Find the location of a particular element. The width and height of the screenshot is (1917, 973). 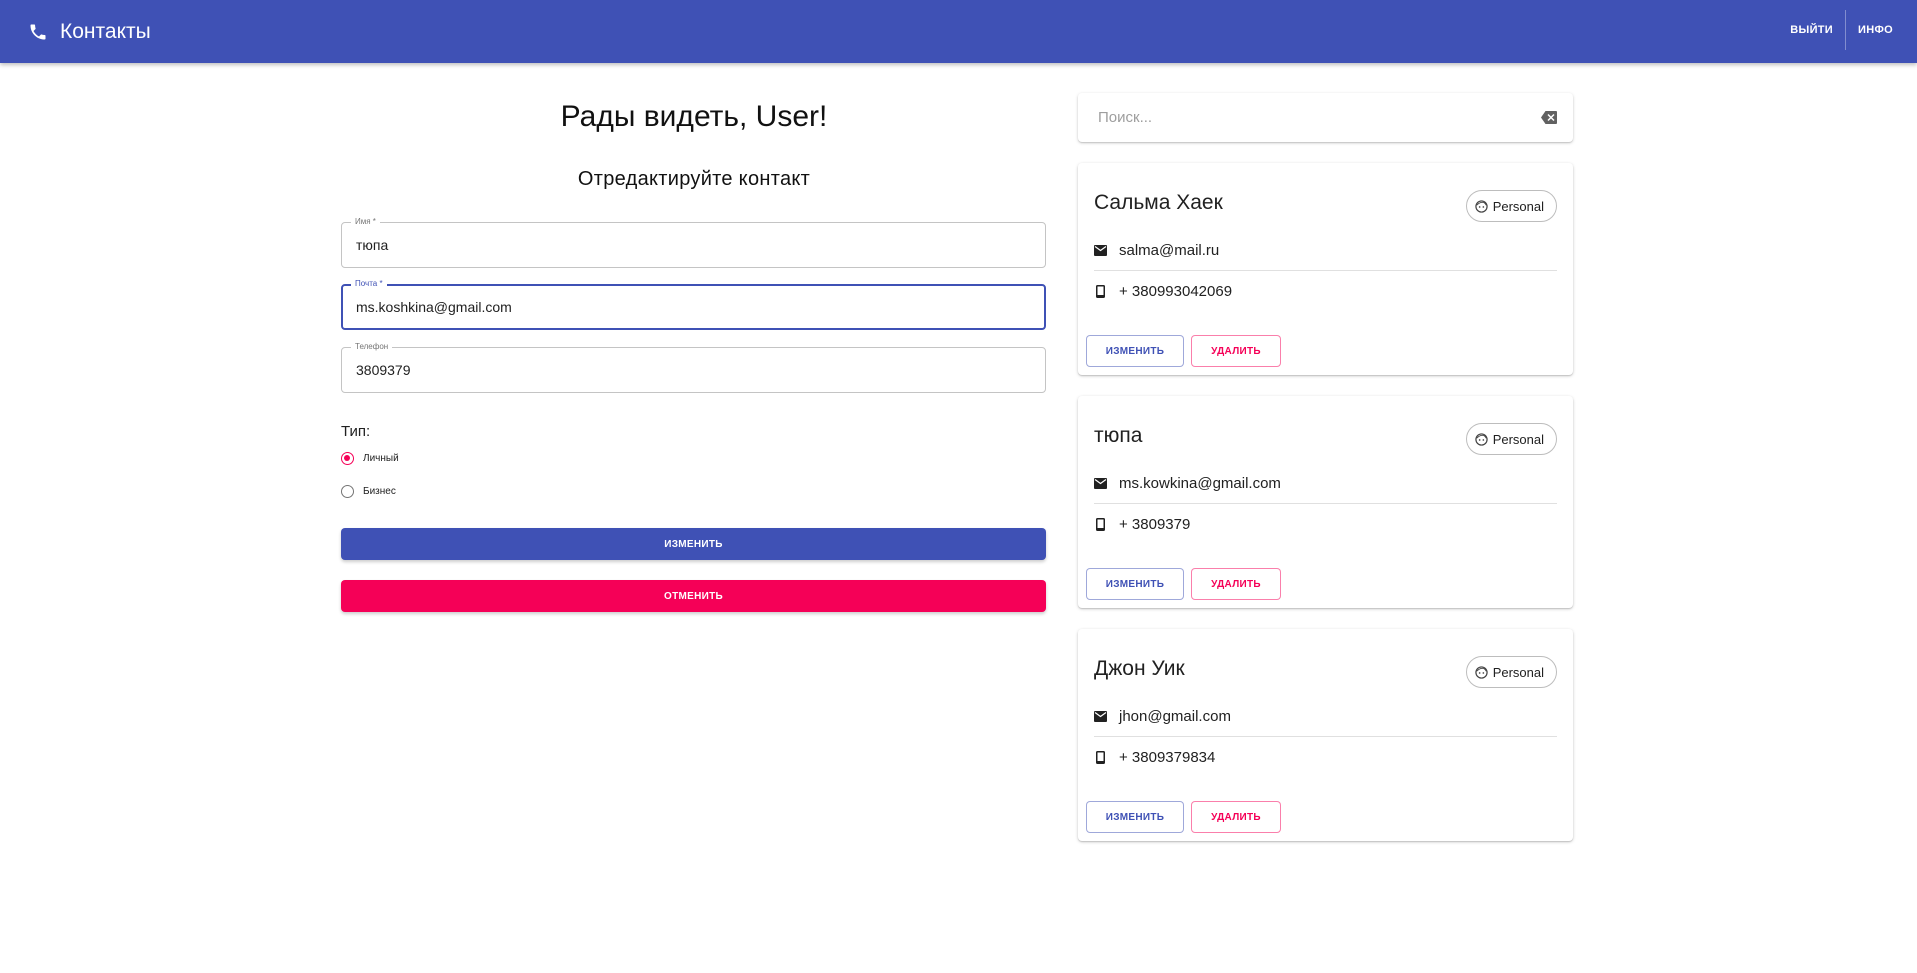

radio-business-label: Бизнес is located at coordinates (379, 491).